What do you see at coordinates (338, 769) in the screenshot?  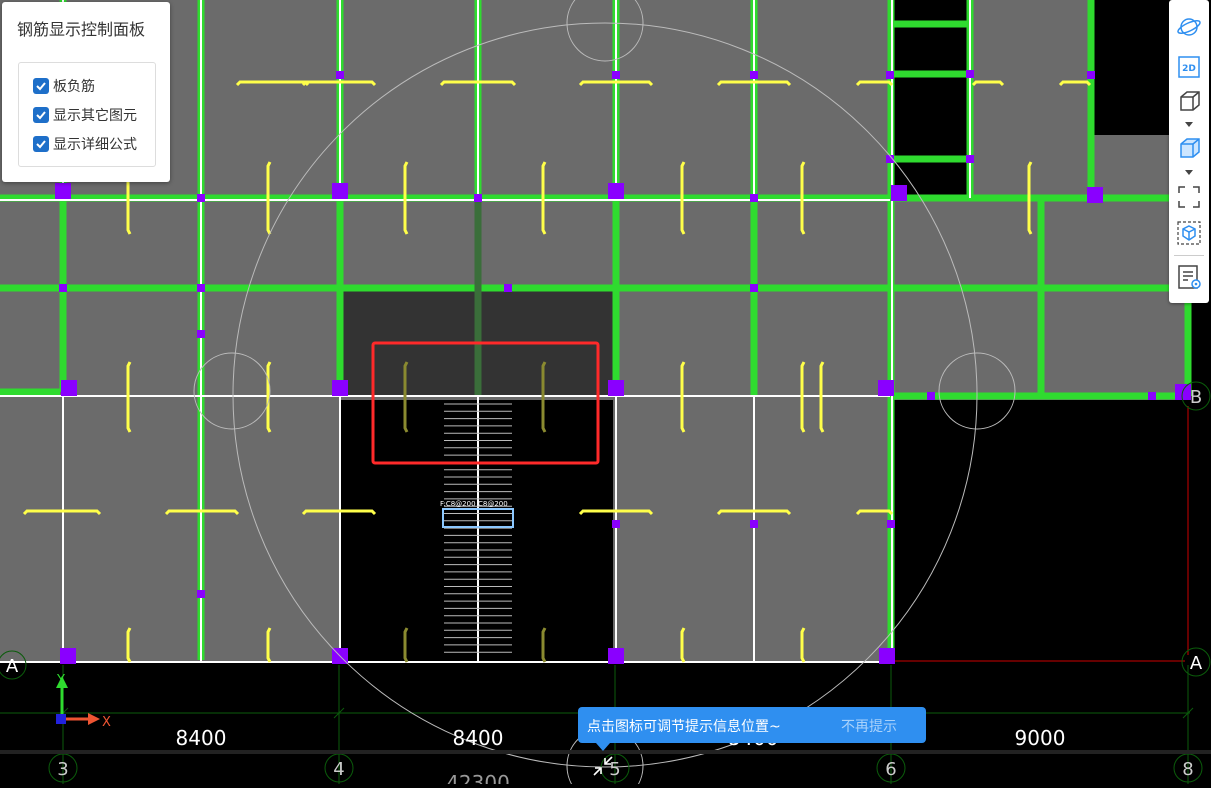 I see `axis-number-4: 4` at bounding box center [338, 769].